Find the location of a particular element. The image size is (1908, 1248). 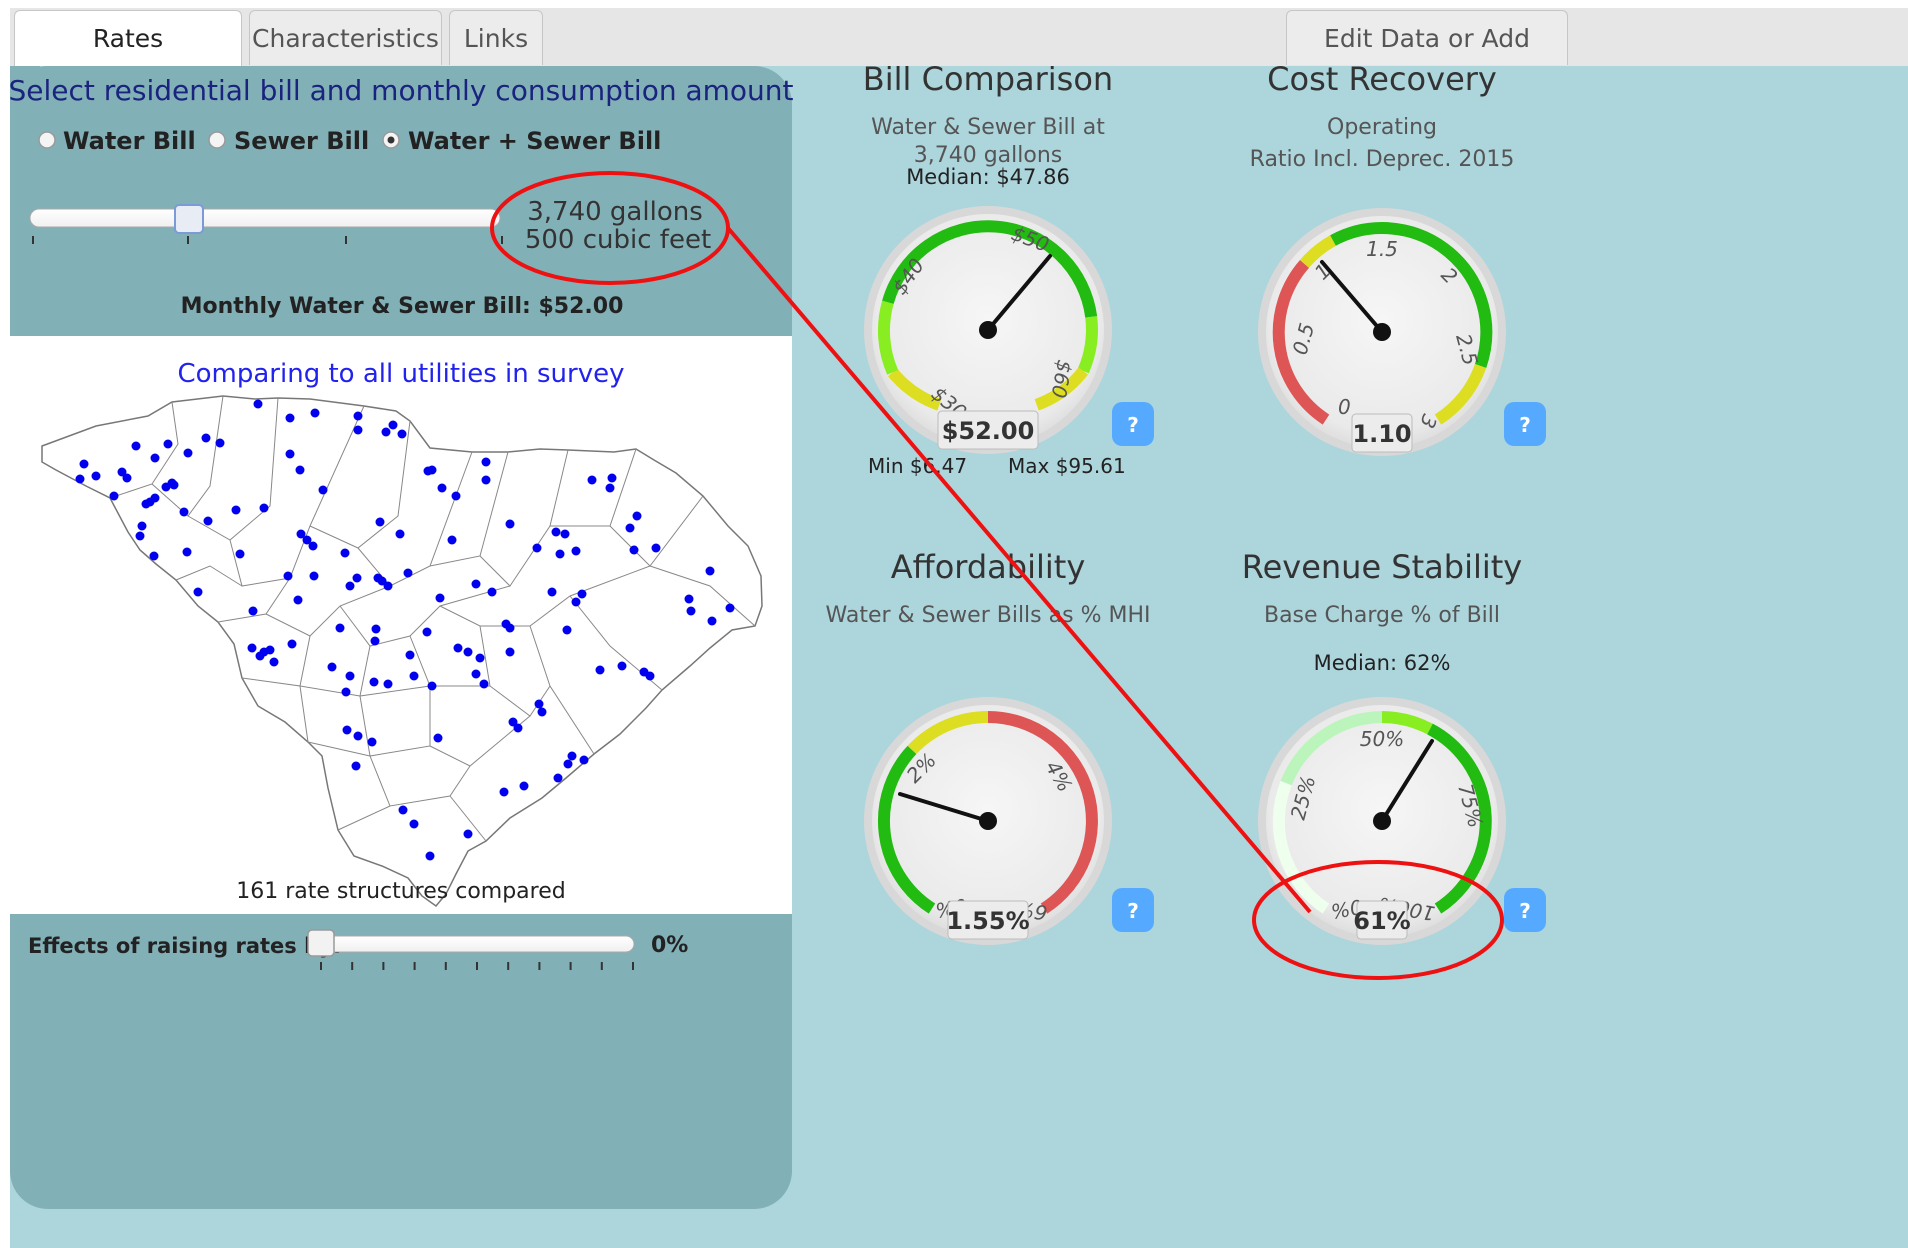

revenue-help-icon: ? is located at coordinates (1525, 911).